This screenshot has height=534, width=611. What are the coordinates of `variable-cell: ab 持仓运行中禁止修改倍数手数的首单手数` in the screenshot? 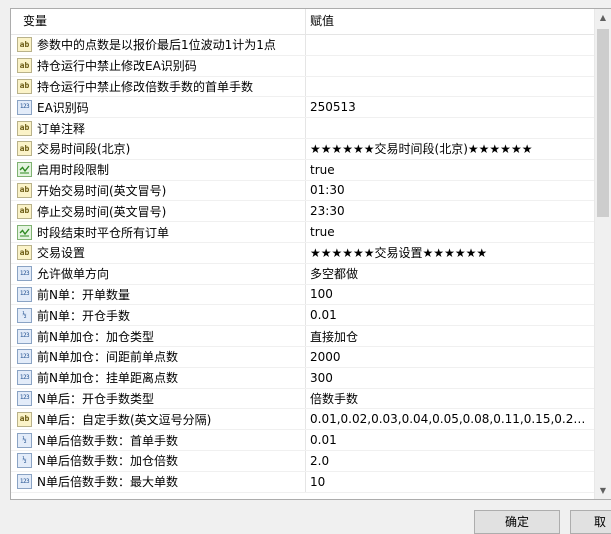 It's located at (158, 86).